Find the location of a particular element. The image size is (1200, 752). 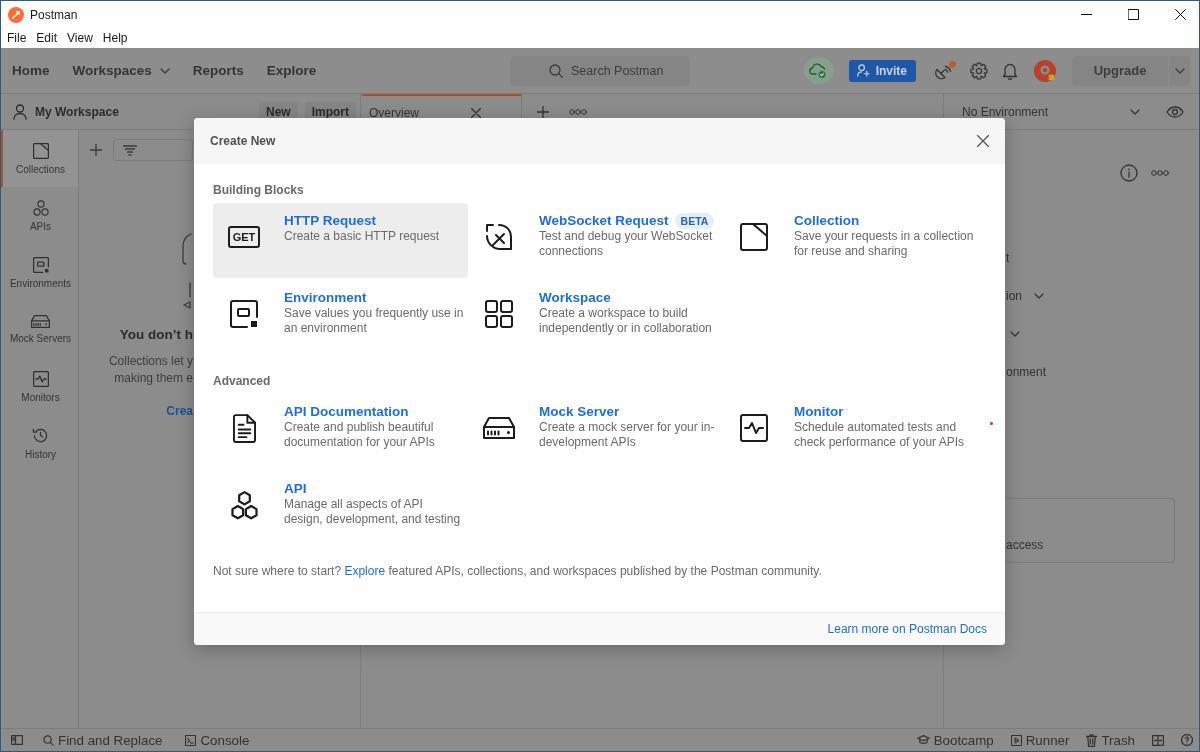

logo-icon is located at coordinates (16, 14).